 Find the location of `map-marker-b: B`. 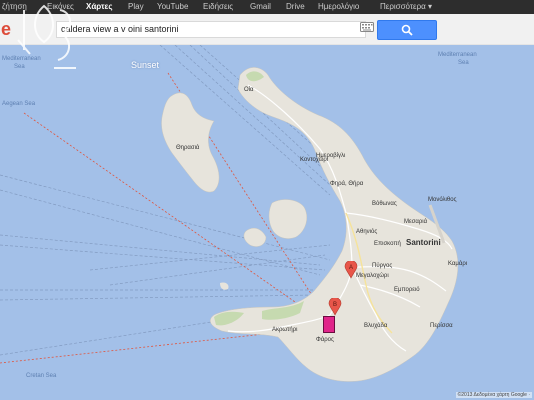

map-marker-b: B is located at coordinates (335, 307).